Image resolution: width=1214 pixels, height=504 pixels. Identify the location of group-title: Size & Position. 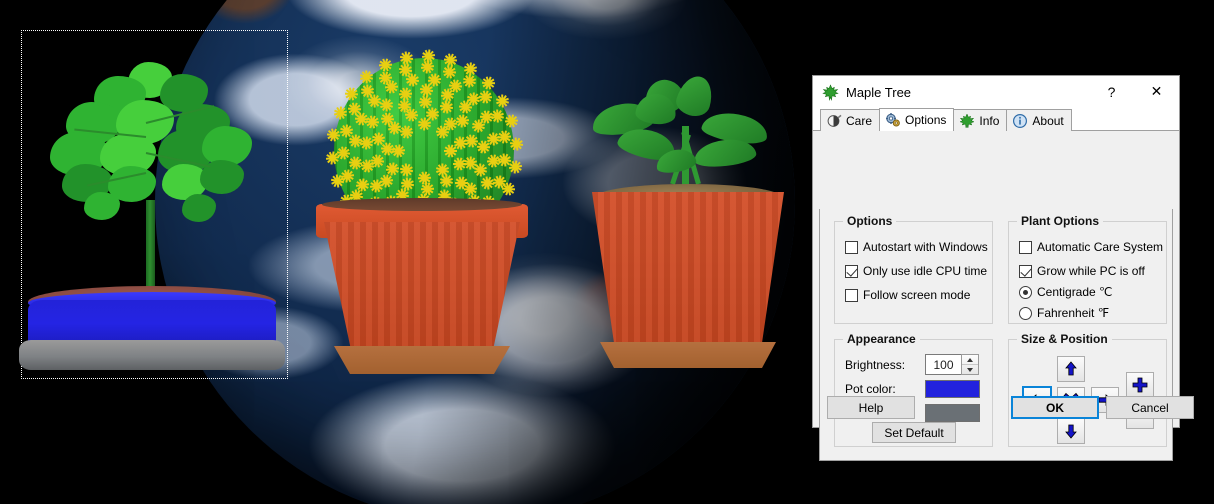
(1064, 339).